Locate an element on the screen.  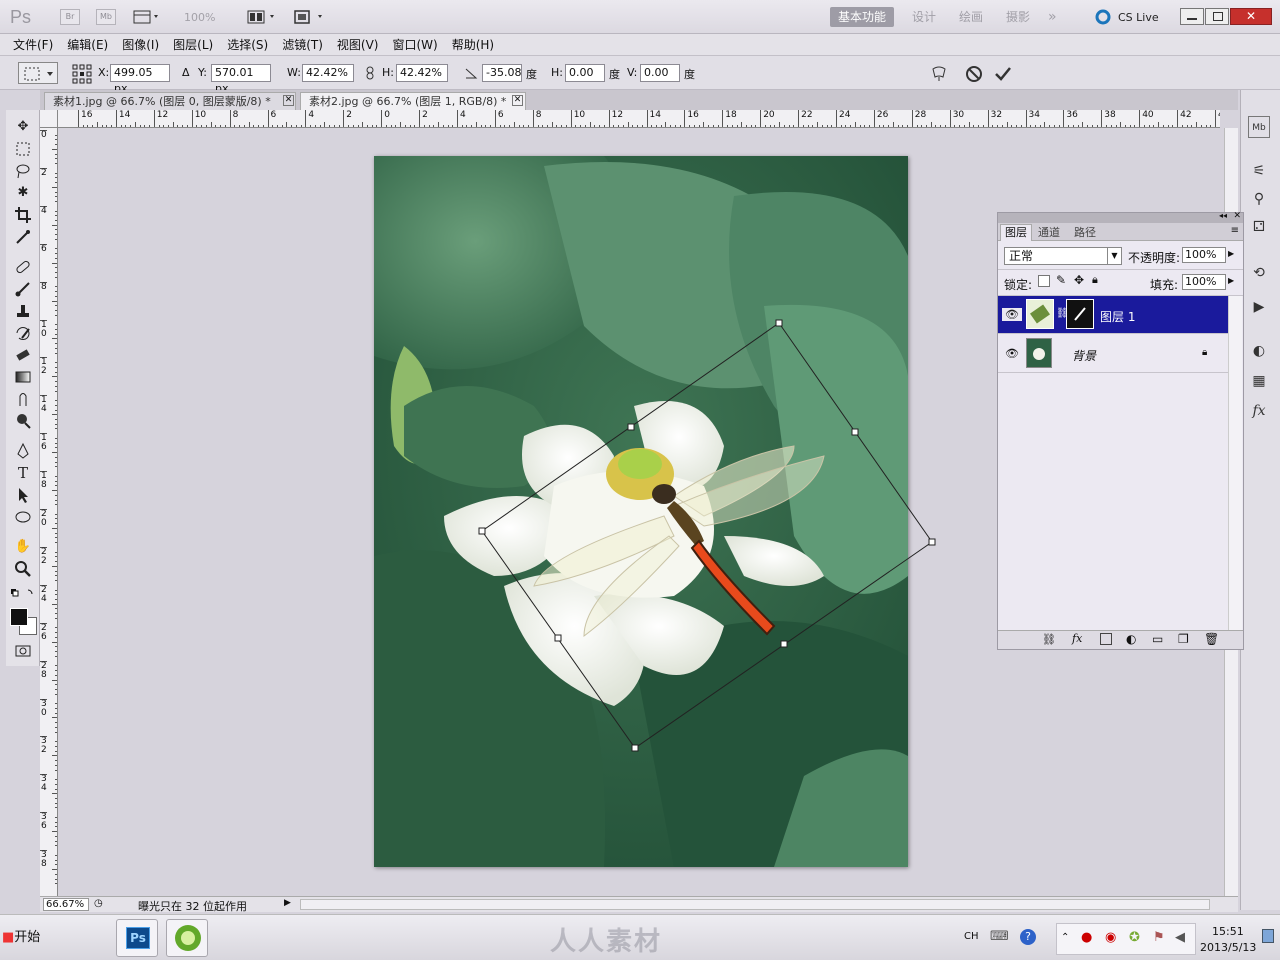
layer-name: 背景 is located at coordinates (1084, 355).